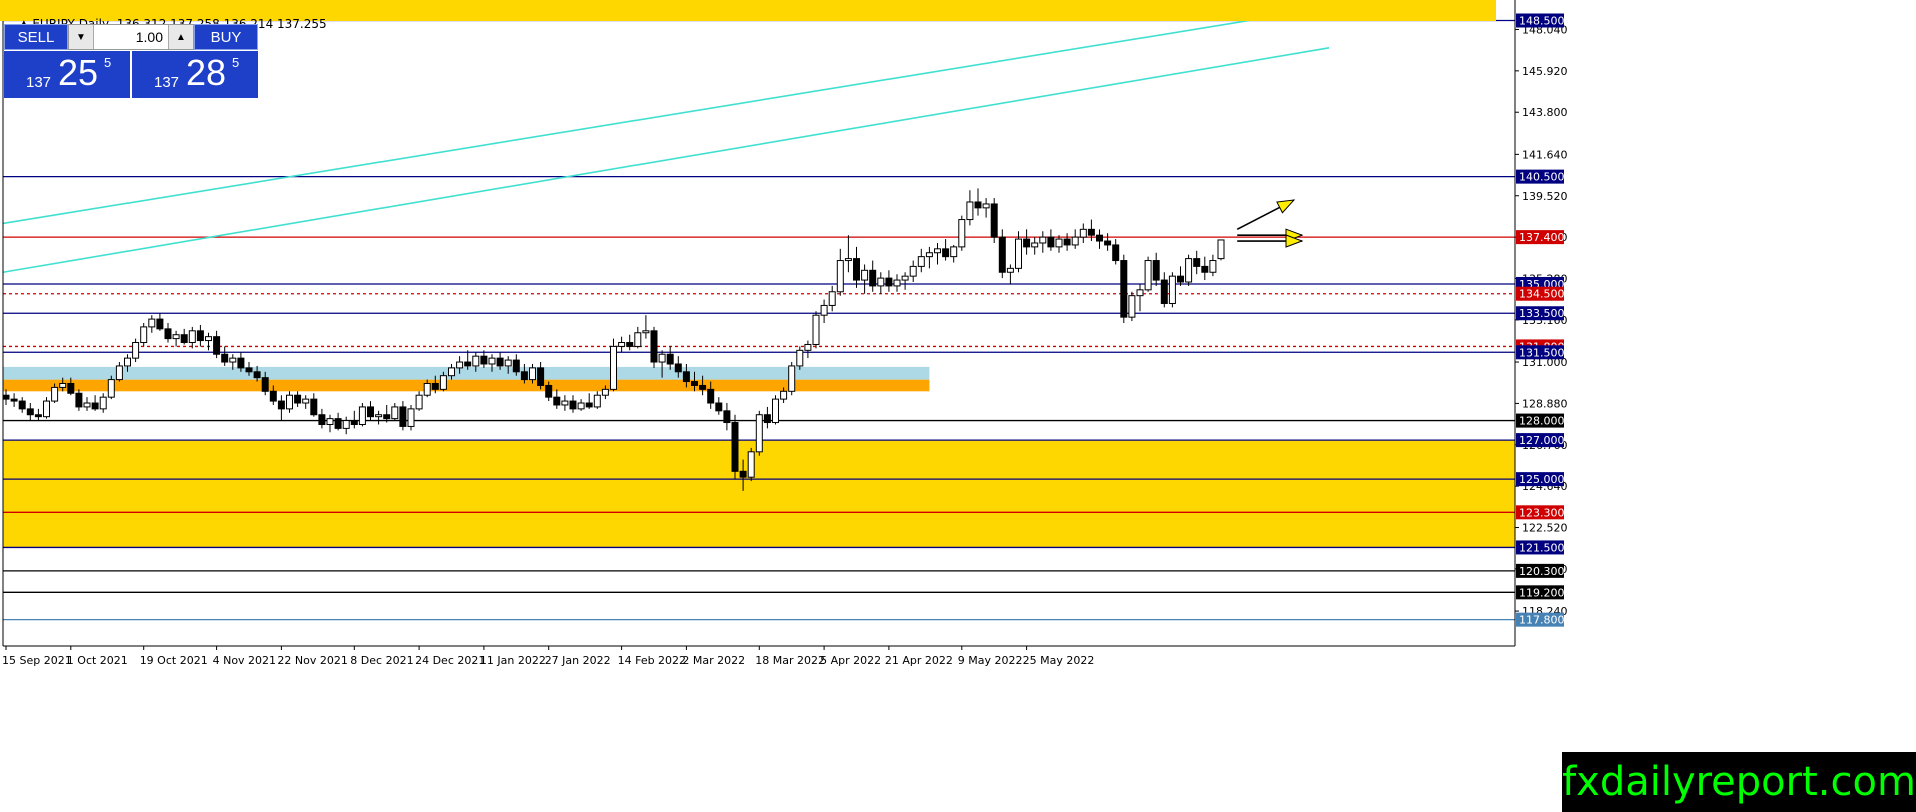 The width and height of the screenshot is (1916, 812). I want to click on sell-price: 137 25 5, so click(67, 74).